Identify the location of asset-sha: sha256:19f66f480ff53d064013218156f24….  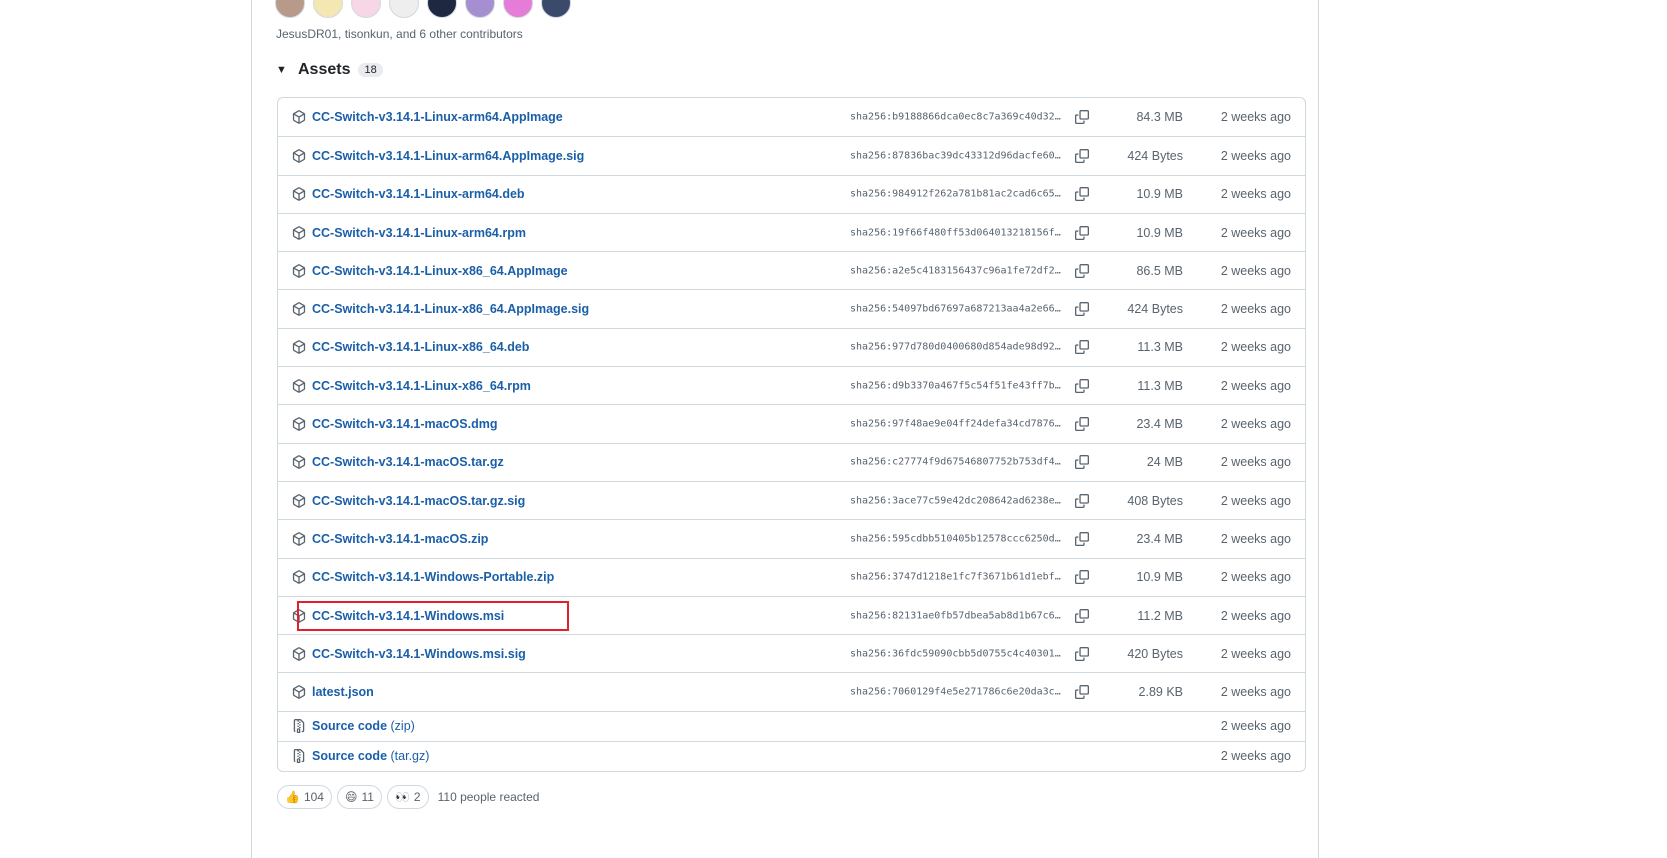
(957, 233).